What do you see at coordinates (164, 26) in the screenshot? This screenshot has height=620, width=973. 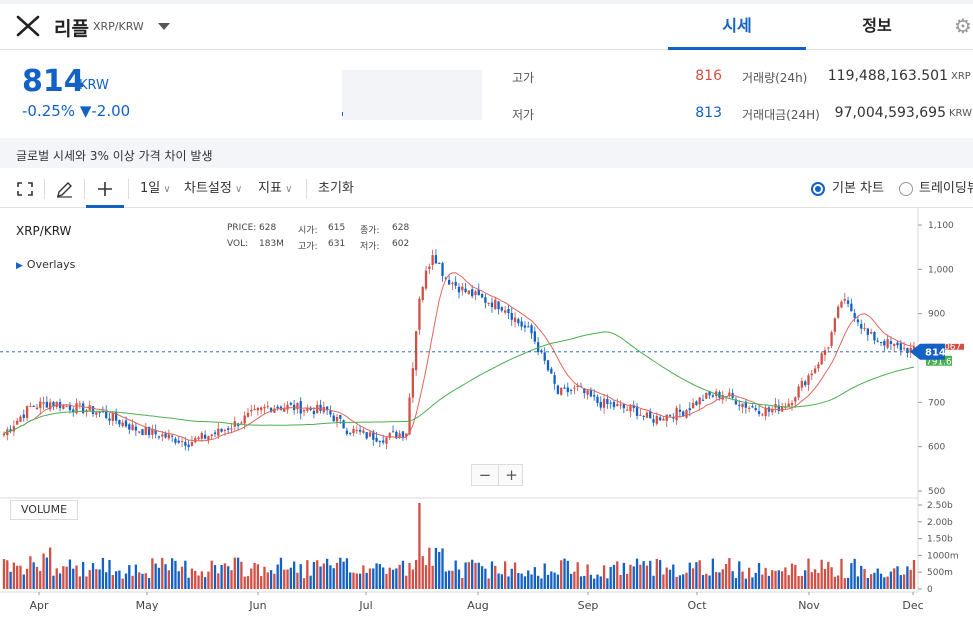 I see `coin-select-caret-icon` at bounding box center [164, 26].